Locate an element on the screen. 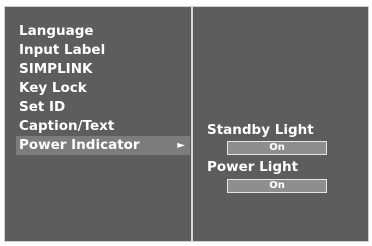 The image size is (372, 246). standby-light-label: Standby Light is located at coordinates (260, 130).